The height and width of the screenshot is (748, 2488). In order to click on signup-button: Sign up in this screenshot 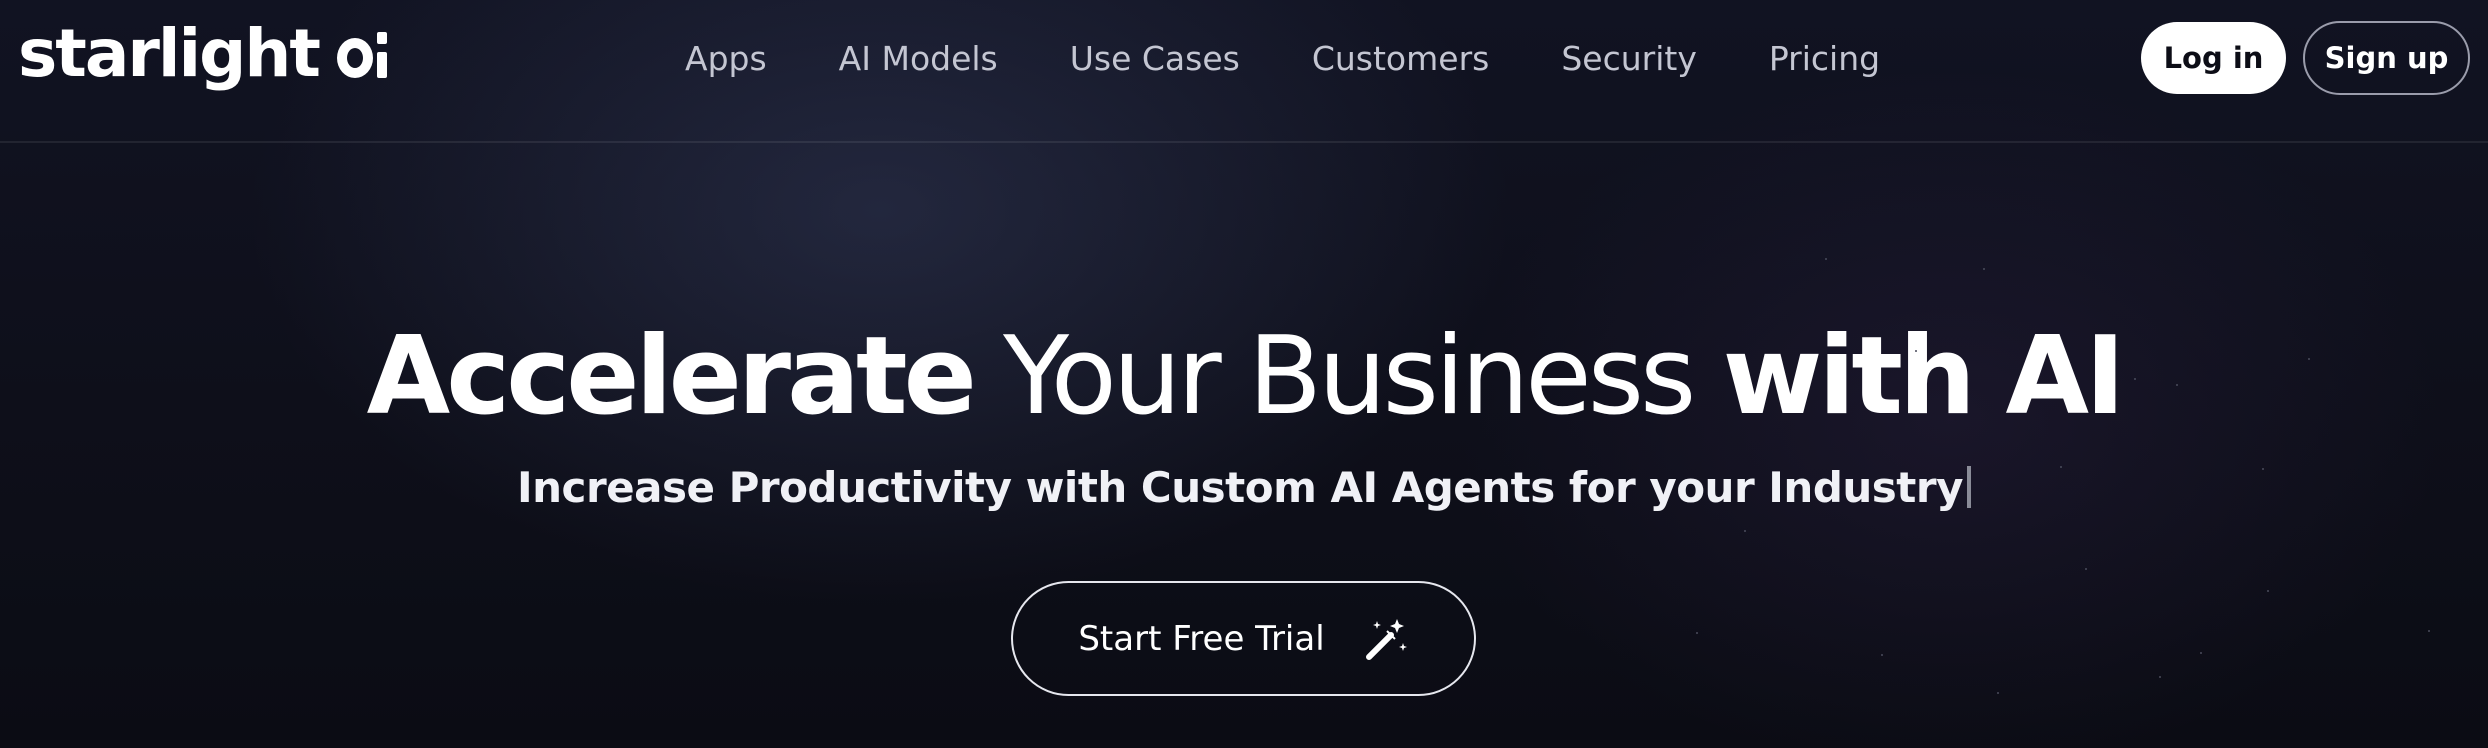, I will do `click(2386, 58)`.